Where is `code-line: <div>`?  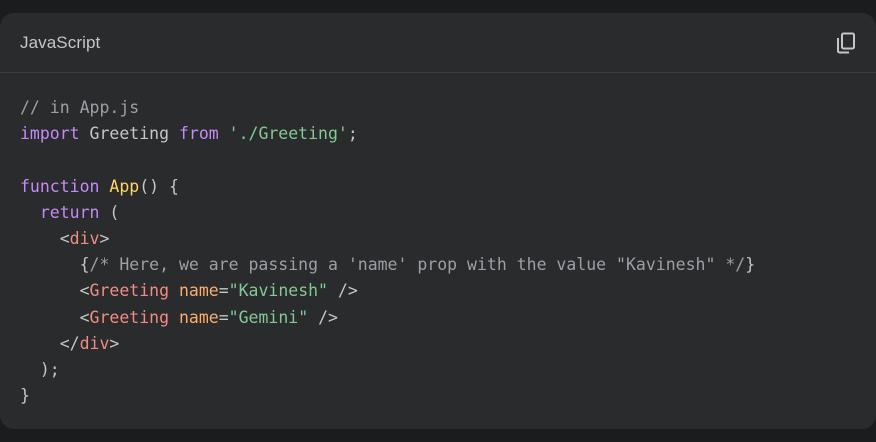 code-line: <div> is located at coordinates (438, 239).